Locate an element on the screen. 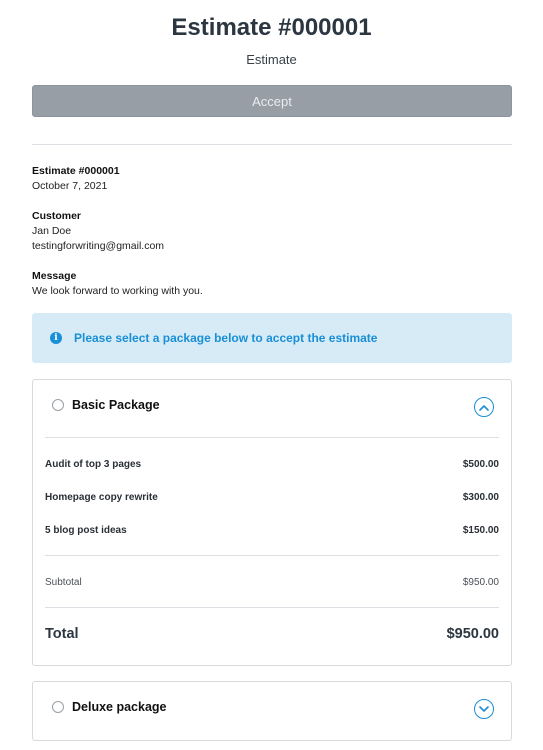 Image resolution: width=543 pixels, height=750 pixels. estimate-info: Estimate #000001 October 7, 2021 is located at coordinates (76, 179).